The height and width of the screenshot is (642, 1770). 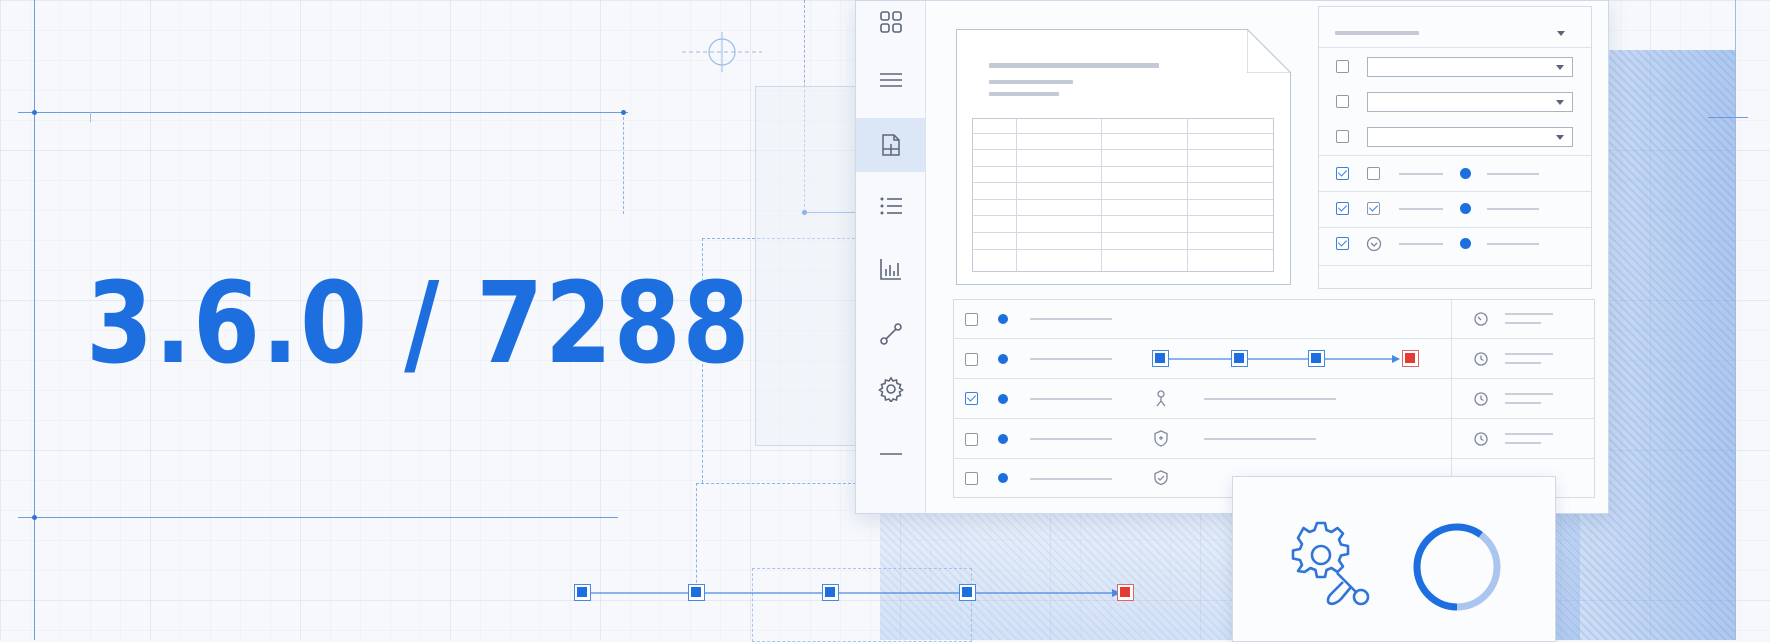 I want to click on shield-check-icon, so click(x=1161, y=478).